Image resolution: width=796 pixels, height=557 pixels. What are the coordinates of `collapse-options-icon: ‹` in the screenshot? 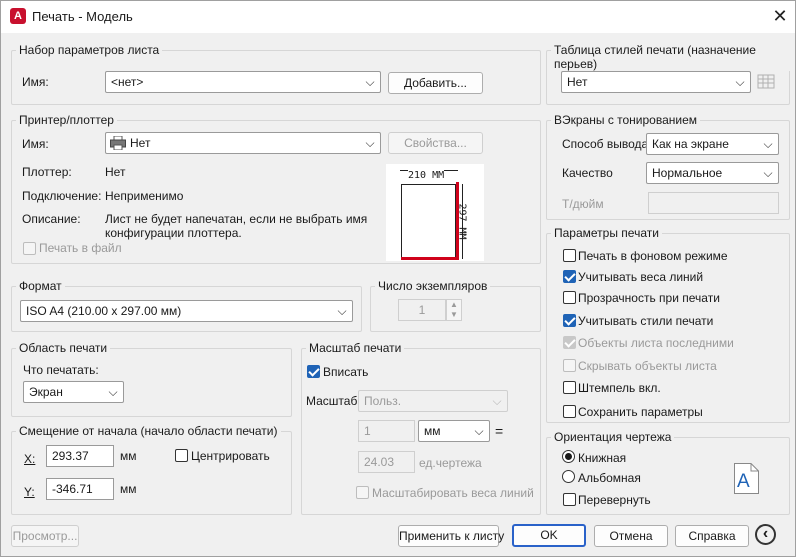 It's located at (765, 534).